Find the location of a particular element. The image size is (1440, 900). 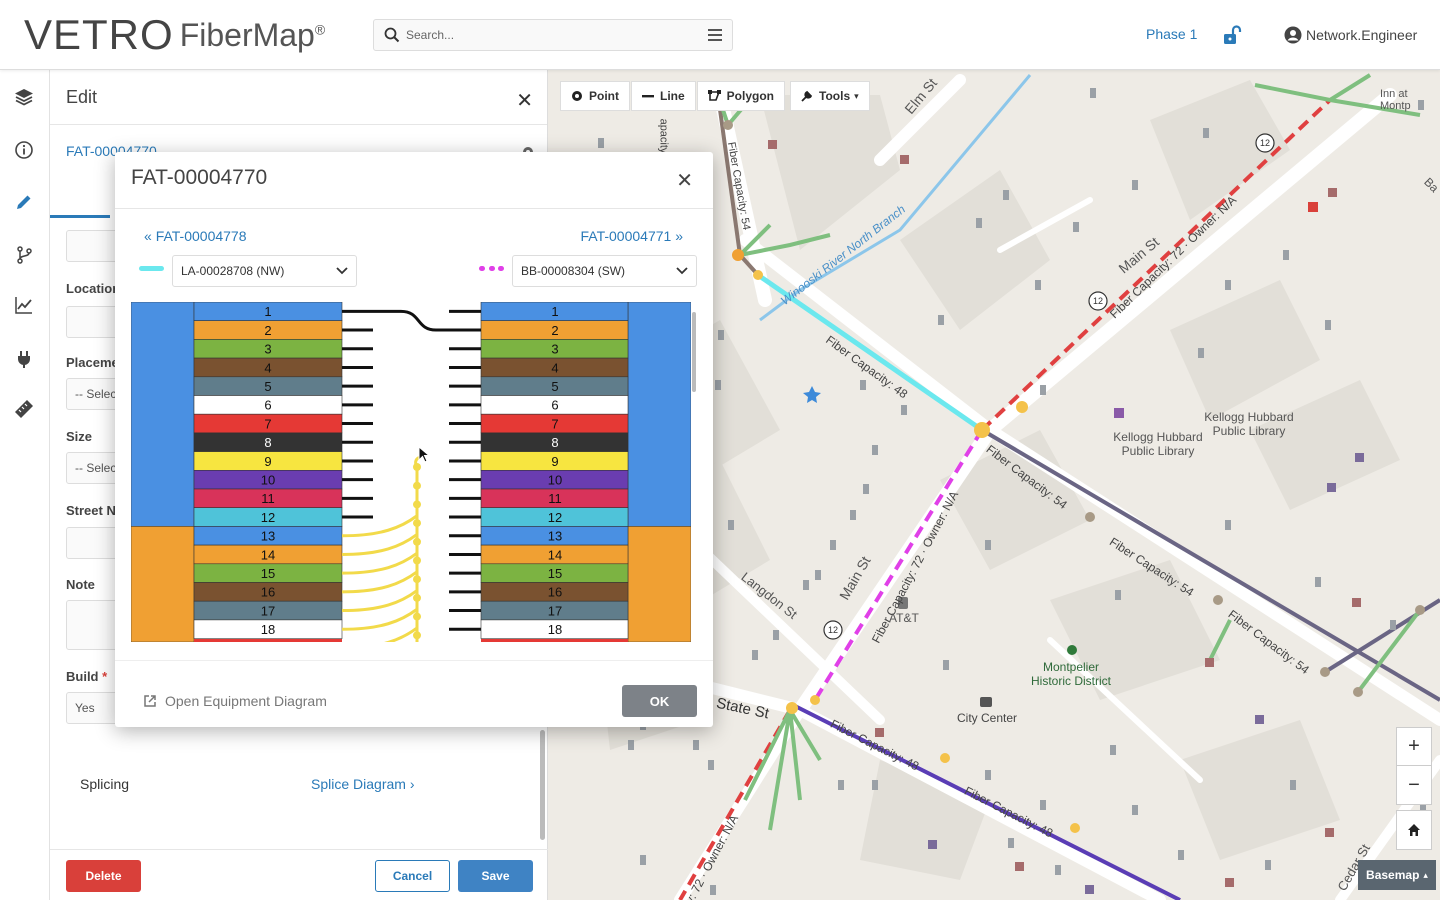

user-name: Network.Engineer is located at coordinates (1362, 35).